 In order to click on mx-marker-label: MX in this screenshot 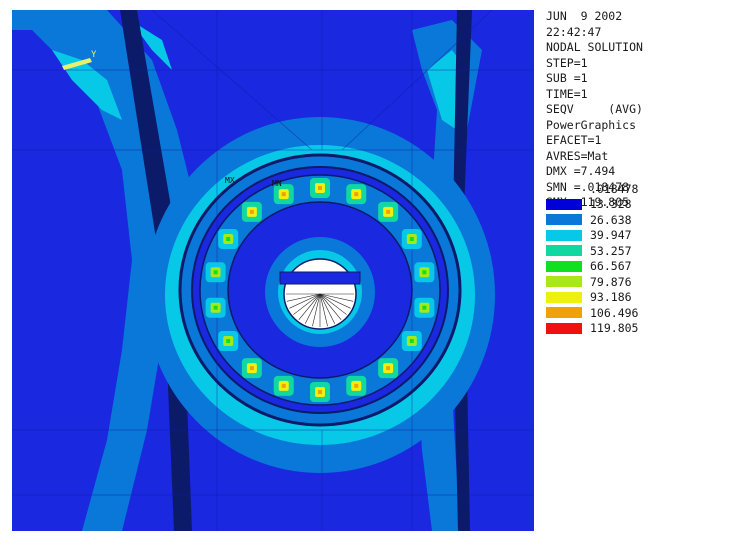, I will do `click(230, 180)`.